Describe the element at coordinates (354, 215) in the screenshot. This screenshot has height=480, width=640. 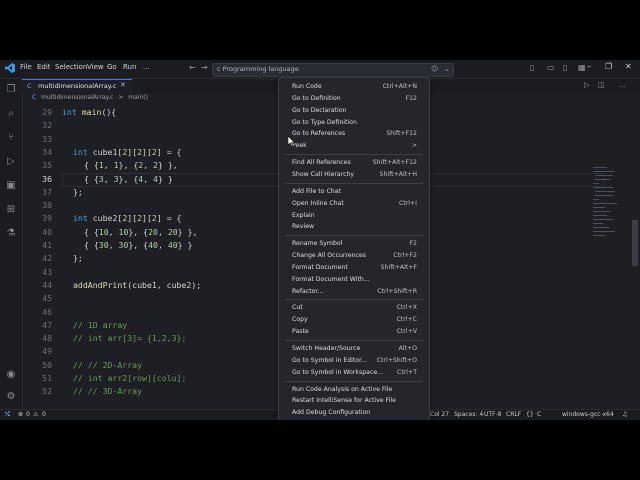
I see `menu-item-explain: Explain` at that location.